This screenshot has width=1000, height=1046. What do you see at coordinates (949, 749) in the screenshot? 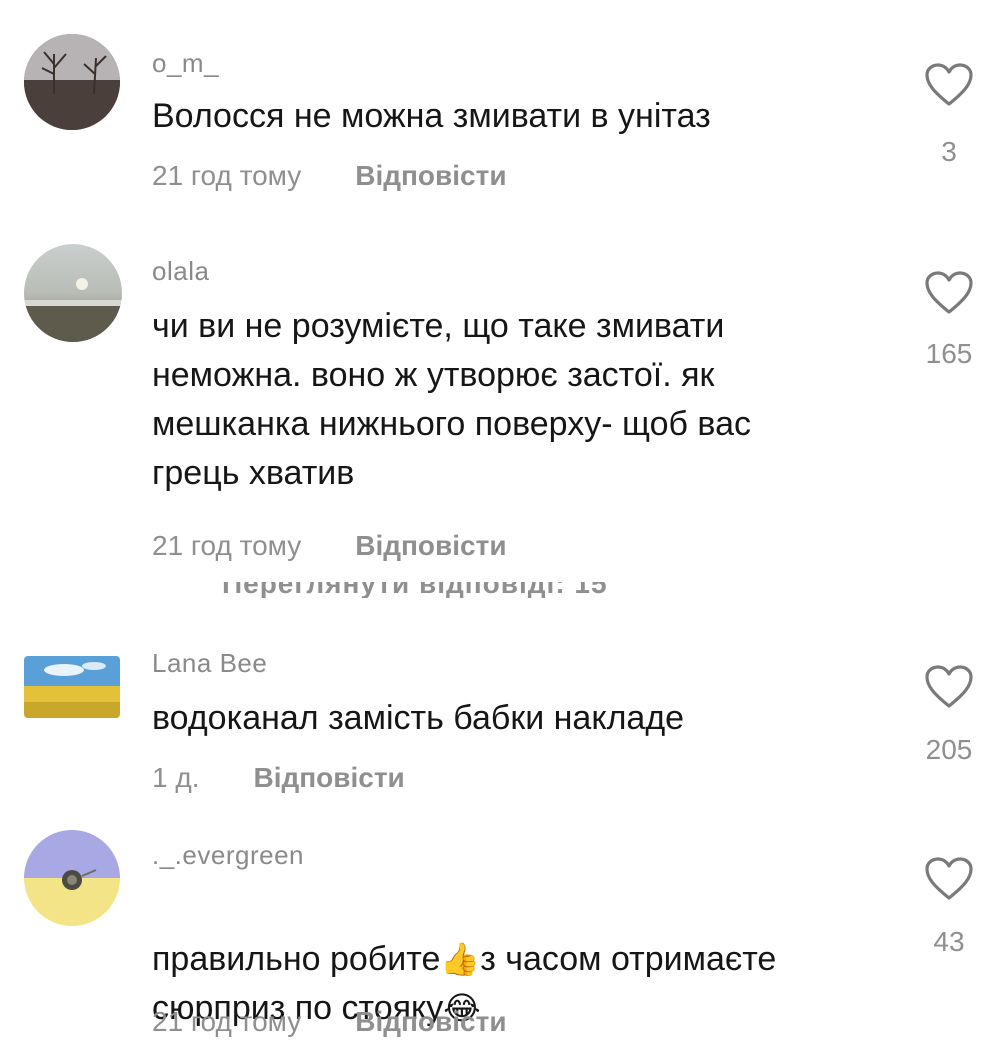
I see `like-count: 205` at bounding box center [949, 749].